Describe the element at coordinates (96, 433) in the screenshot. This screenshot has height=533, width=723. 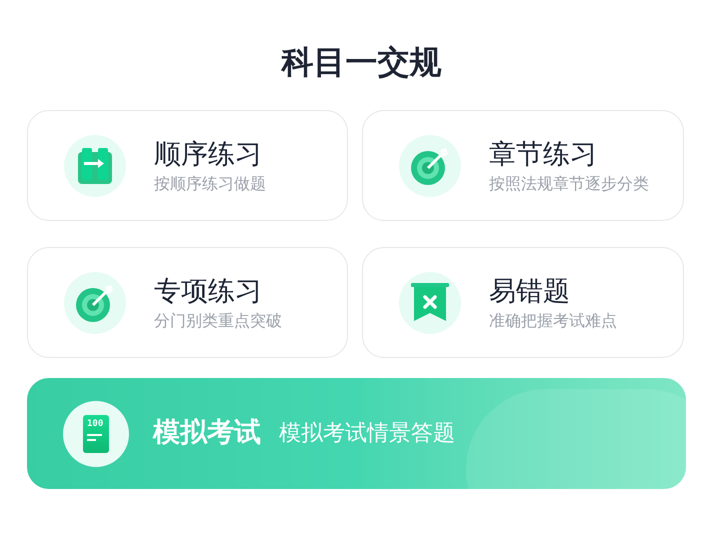
I see `score-sheet-icon: 100` at that location.